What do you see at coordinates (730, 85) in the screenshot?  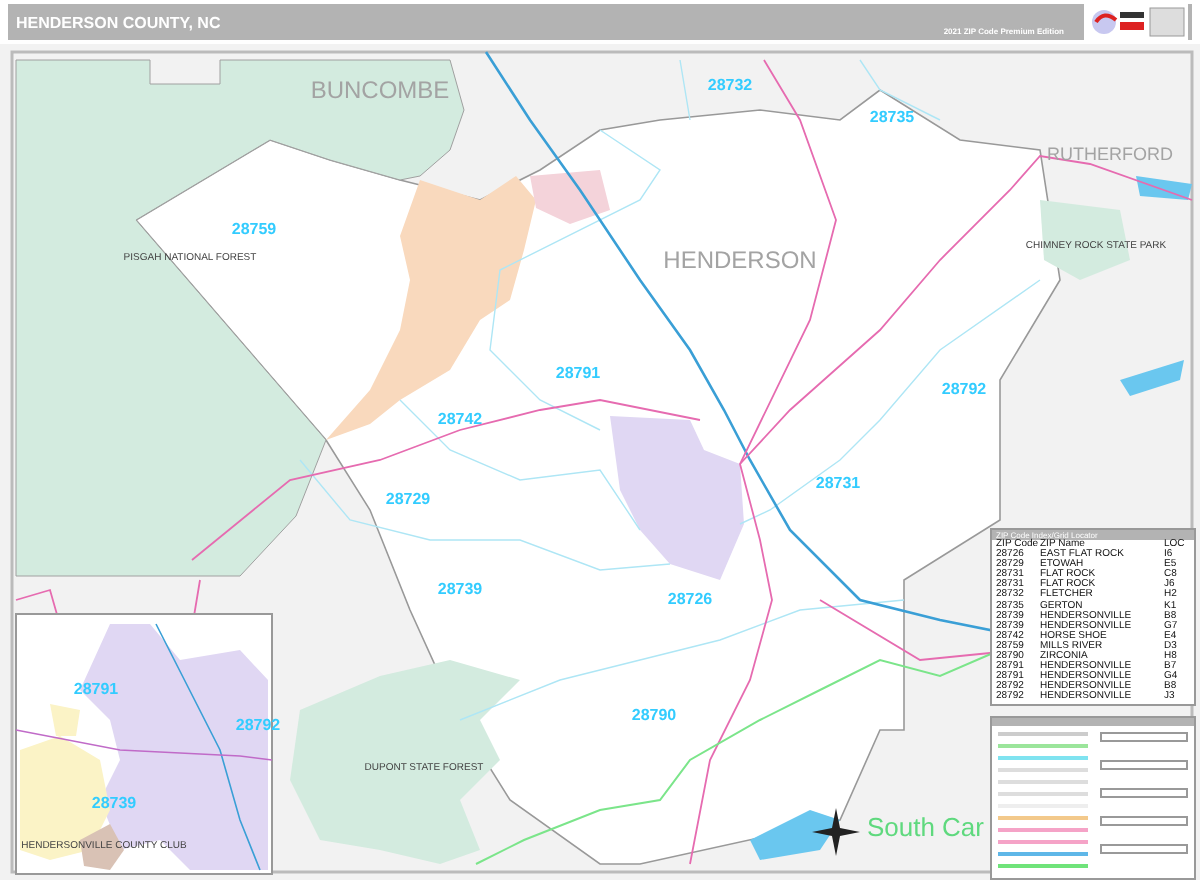 I see `zip-label: 28732` at bounding box center [730, 85].